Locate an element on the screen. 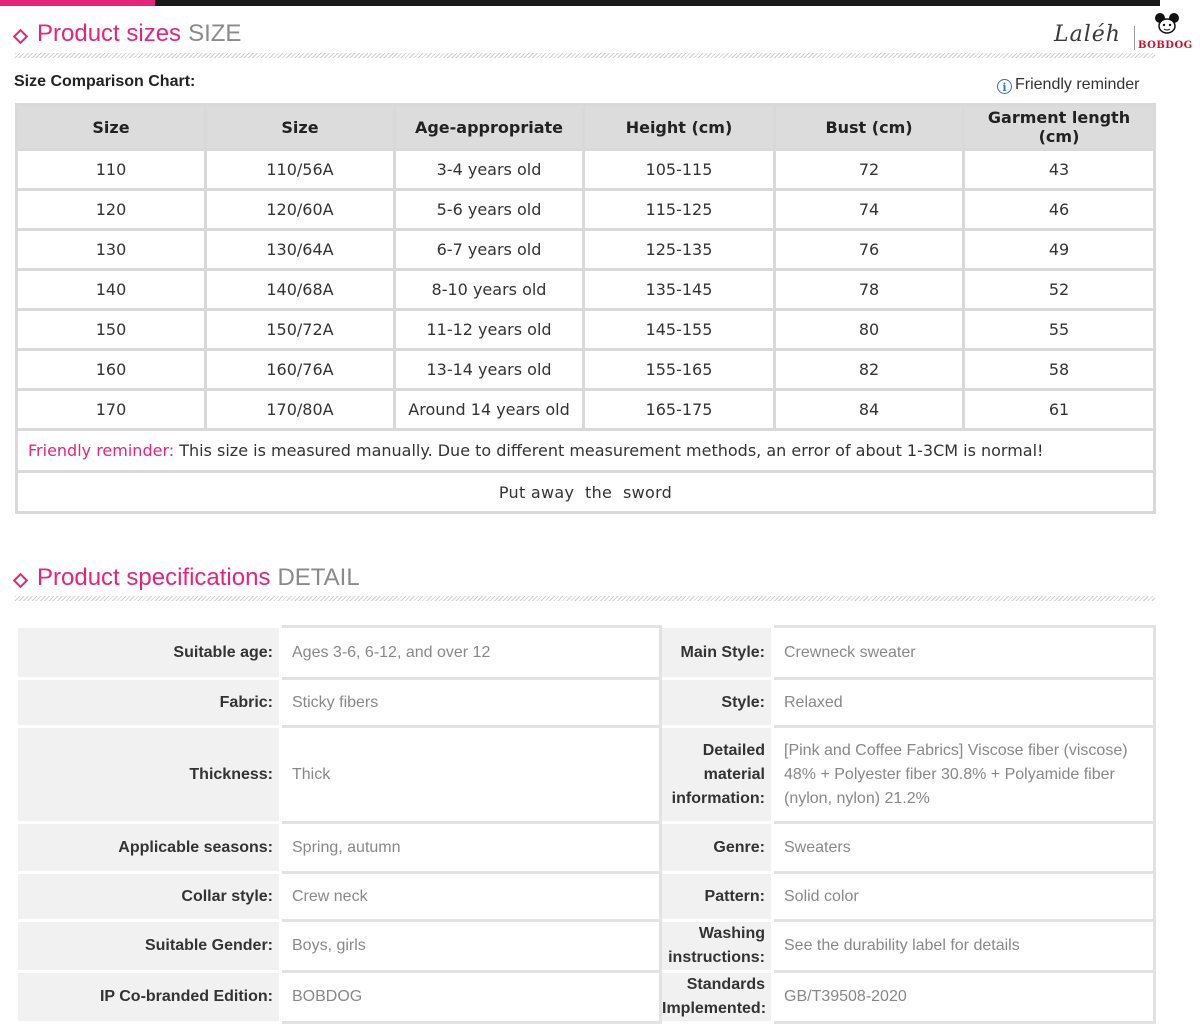  spec-value: Boys, girls is located at coordinates (470, 946).